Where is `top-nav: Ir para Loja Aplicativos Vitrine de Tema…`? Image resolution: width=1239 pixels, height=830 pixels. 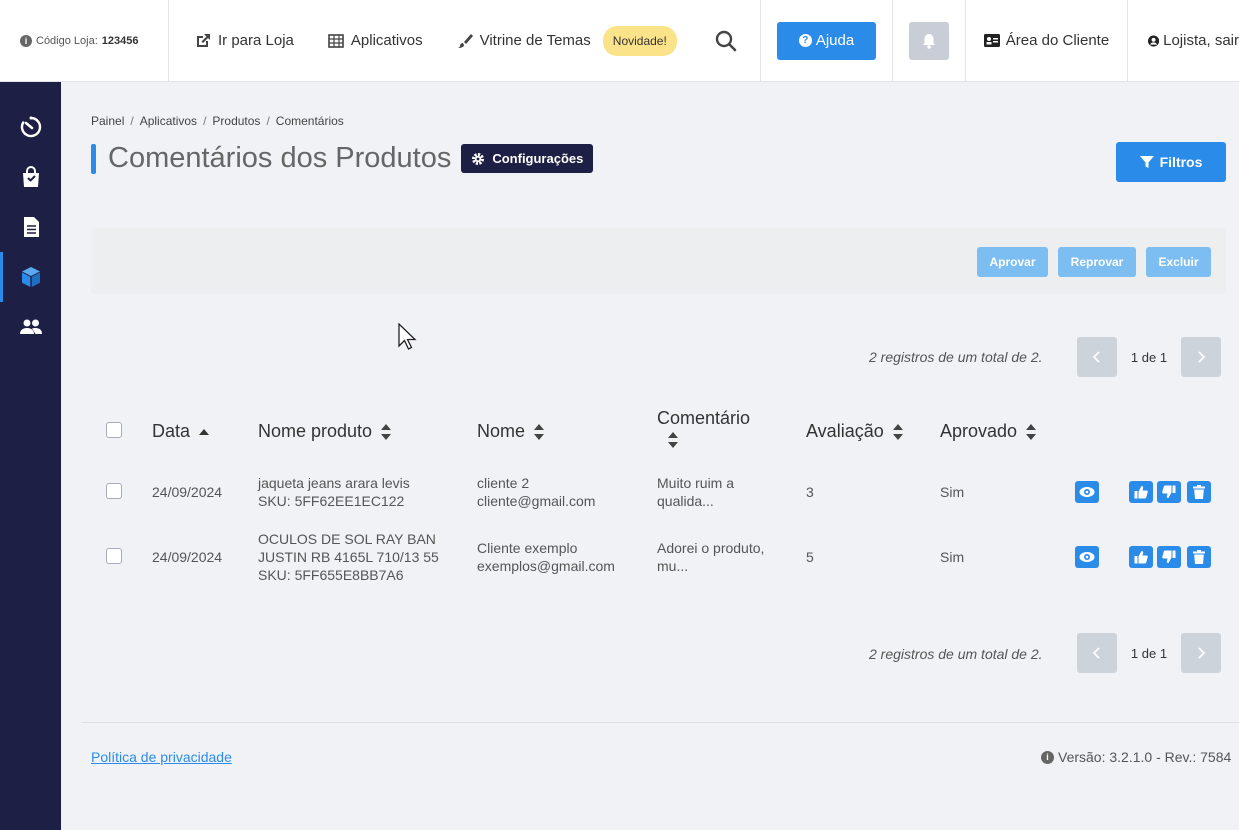 top-nav: Ir para Loja Aplicativos Vitrine de Tema… is located at coordinates (465, 41).